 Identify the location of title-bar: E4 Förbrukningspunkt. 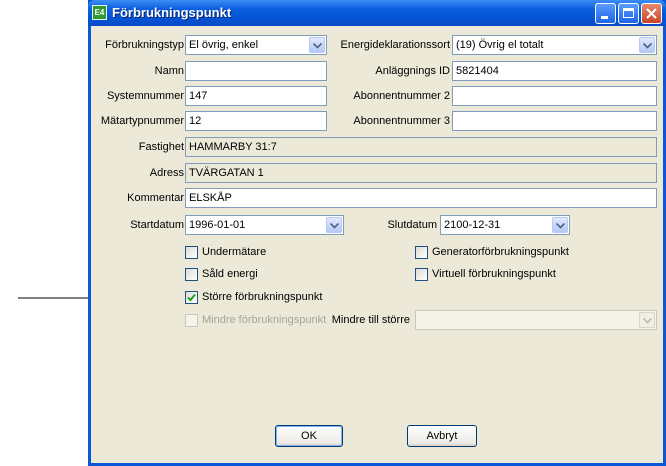
(377, 13).